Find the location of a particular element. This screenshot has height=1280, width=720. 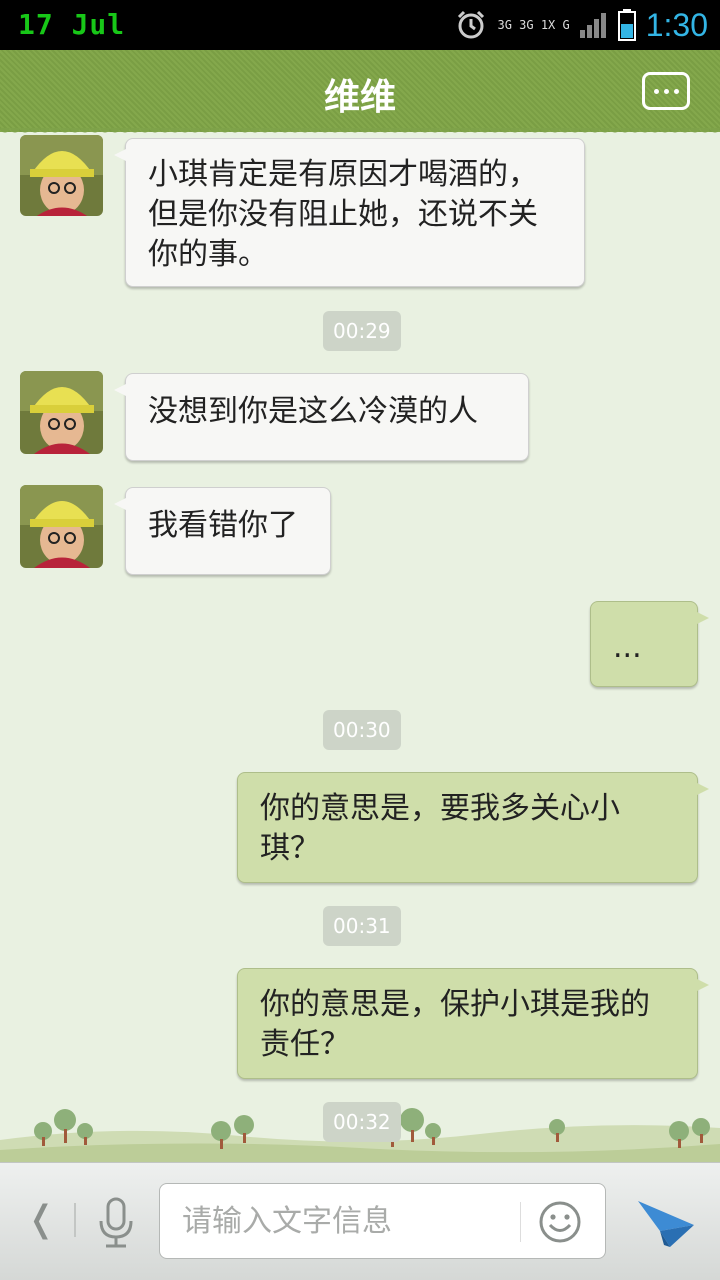

chat-title: 维维 is located at coordinates (359, 97).